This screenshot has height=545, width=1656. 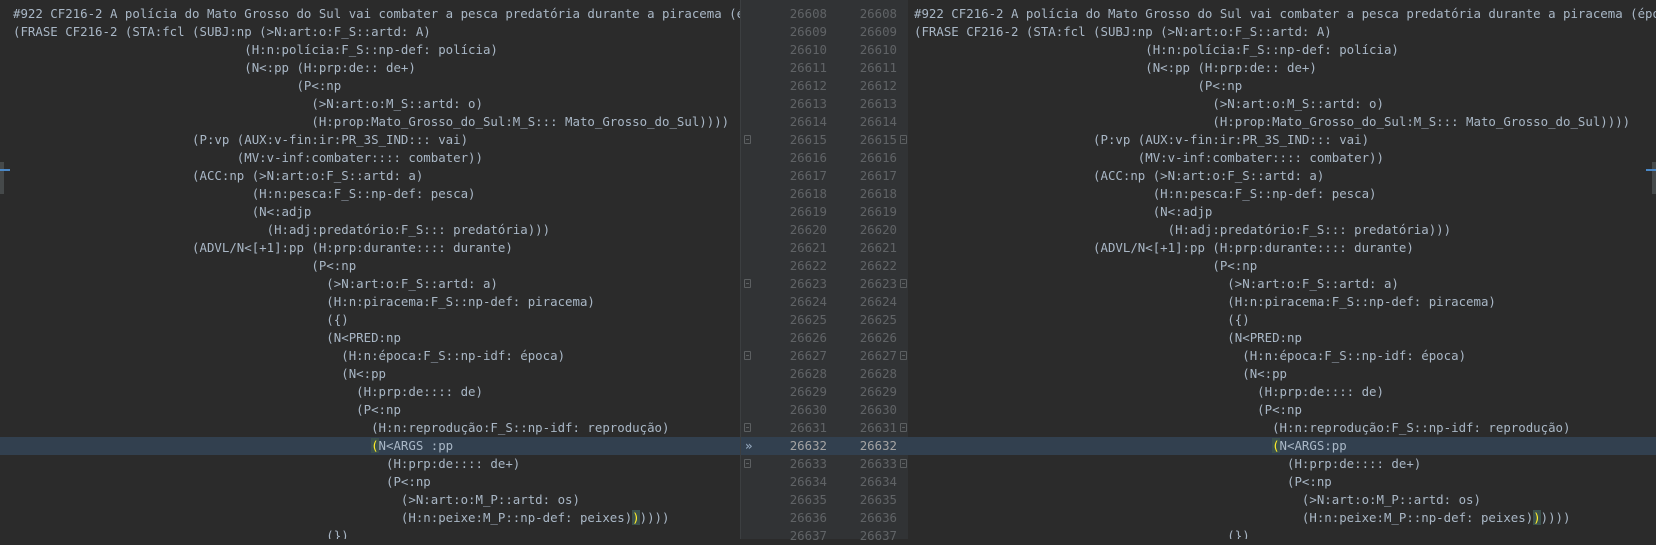 I want to click on left-code-text: (H:n:piracema:F_S::np-def: piracema), so click(x=304, y=301).